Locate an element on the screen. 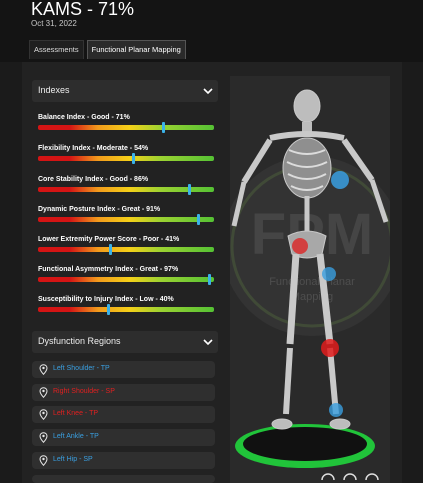 Image resolution: width=423 pixels, height=483 pixels. assessment-date: Oct 31, 2022 is located at coordinates (54, 23).